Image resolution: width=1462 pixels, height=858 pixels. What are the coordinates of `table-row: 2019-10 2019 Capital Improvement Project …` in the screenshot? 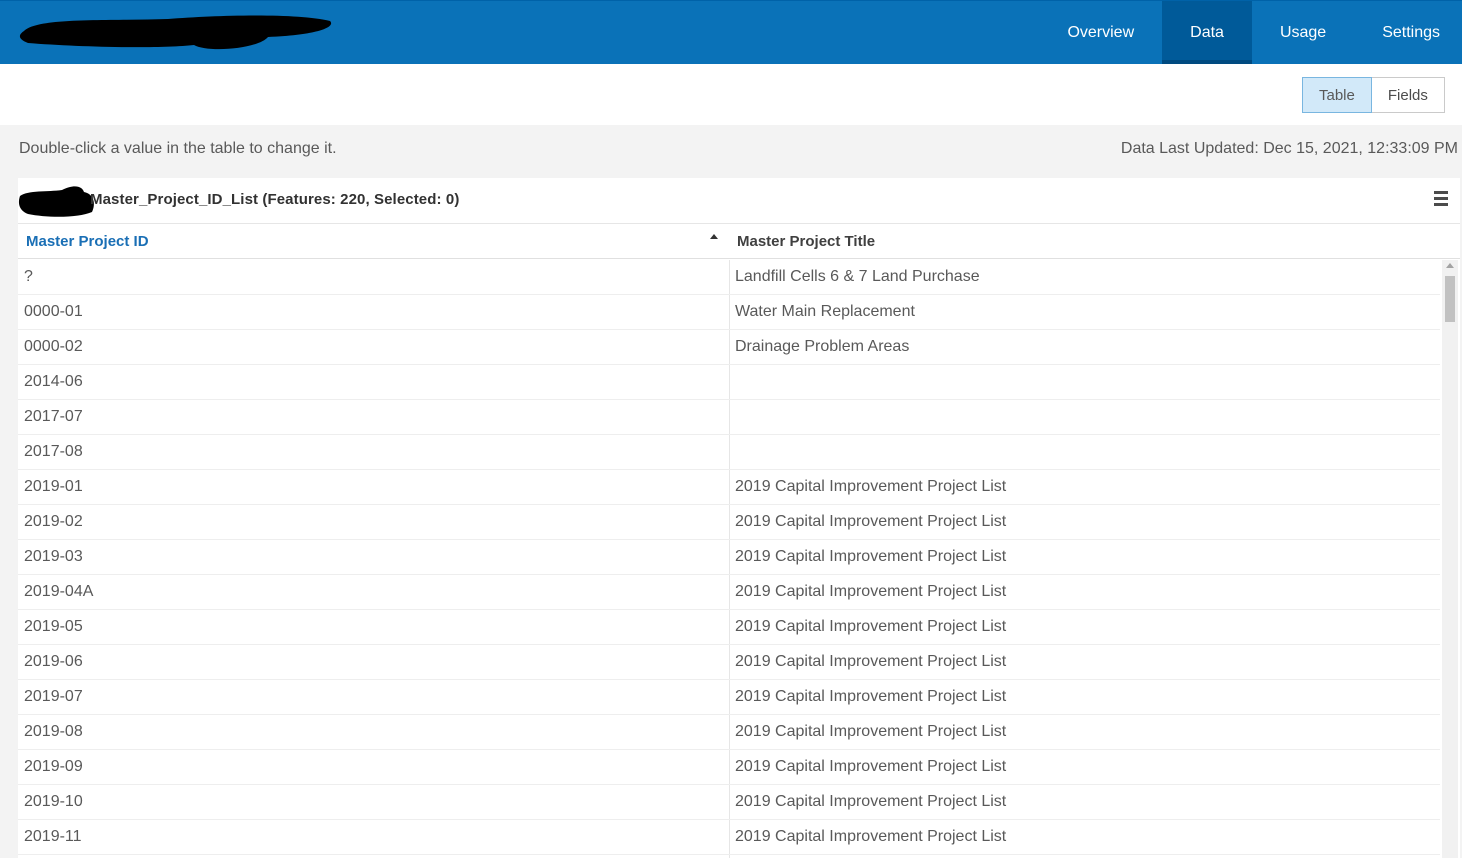 It's located at (729, 802).